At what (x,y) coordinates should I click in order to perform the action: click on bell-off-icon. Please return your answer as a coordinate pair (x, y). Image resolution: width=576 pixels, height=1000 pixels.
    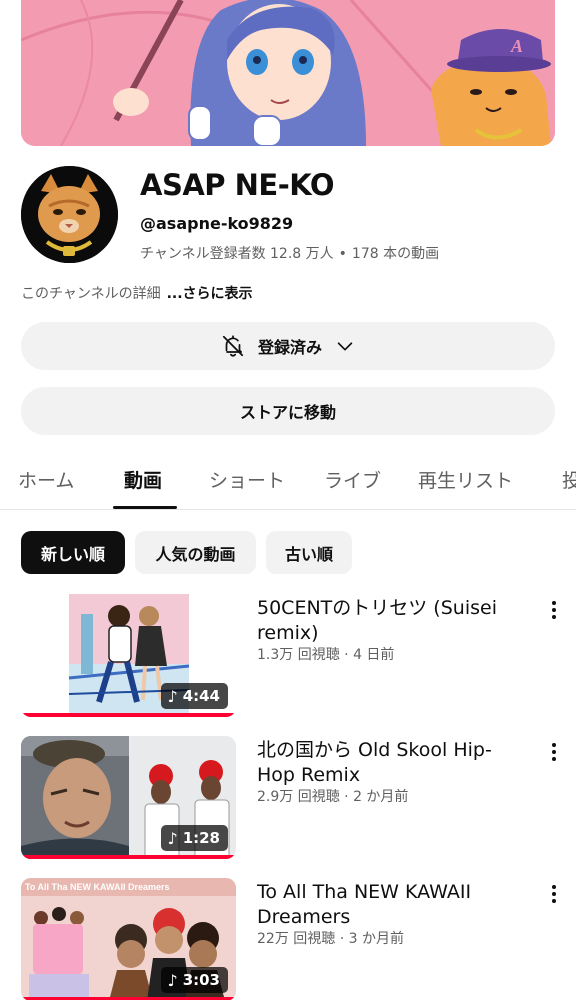
    Looking at the image, I should click on (233, 346).